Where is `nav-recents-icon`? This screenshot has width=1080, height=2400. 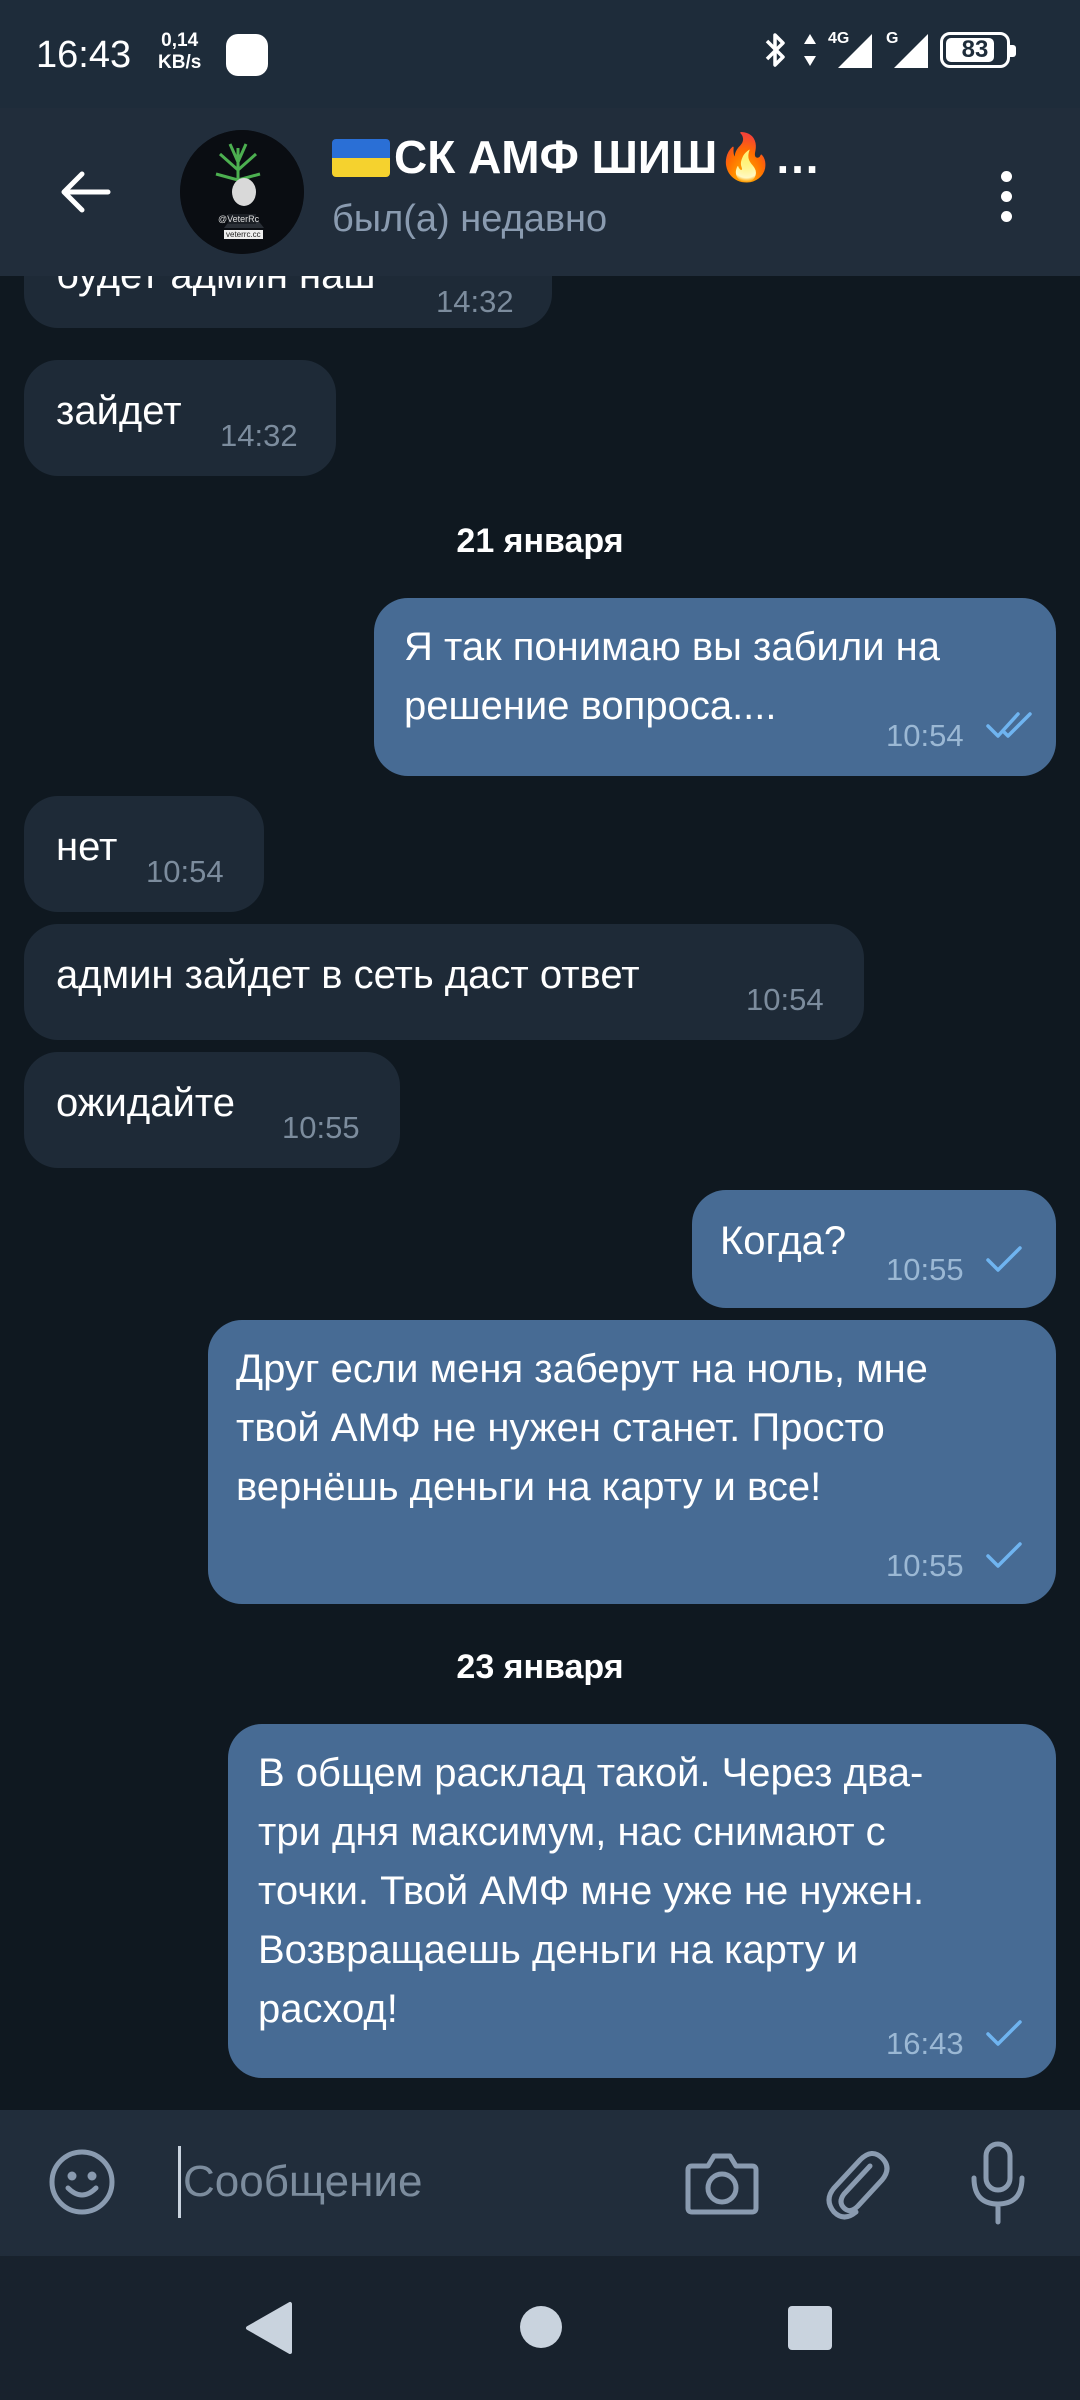 nav-recents-icon is located at coordinates (810, 2328).